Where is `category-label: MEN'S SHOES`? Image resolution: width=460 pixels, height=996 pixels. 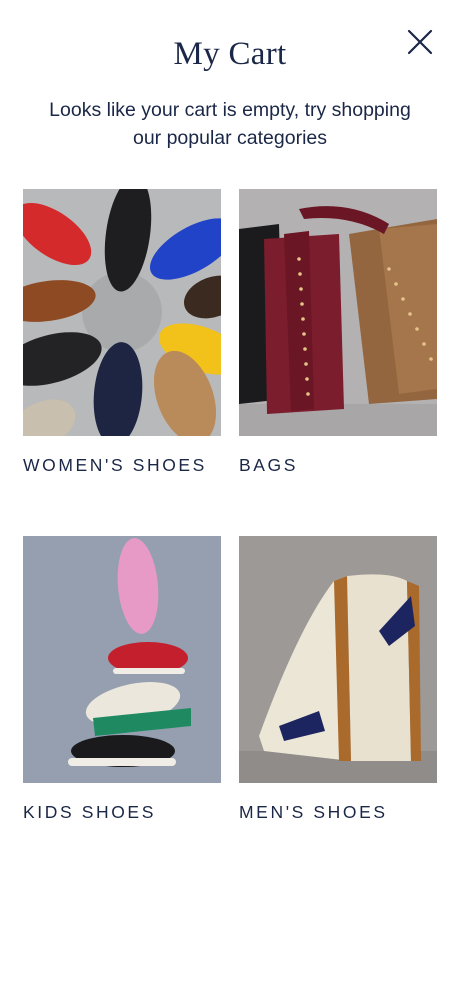
category-label: MEN'S SHOES is located at coordinates (313, 812).